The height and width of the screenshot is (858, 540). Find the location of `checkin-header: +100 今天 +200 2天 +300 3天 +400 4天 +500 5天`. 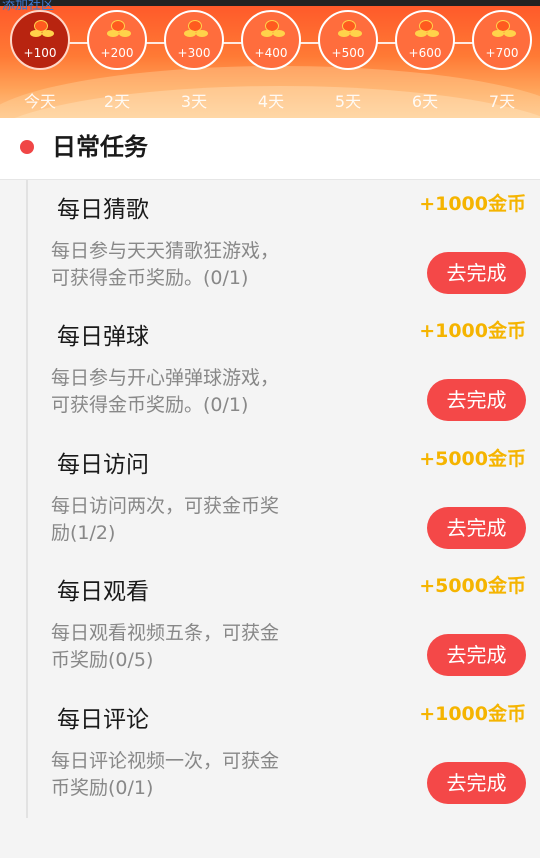

checkin-header: +100 今天 +200 2天 +300 3天 +400 4天 +500 5天 is located at coordinates (270, 62).